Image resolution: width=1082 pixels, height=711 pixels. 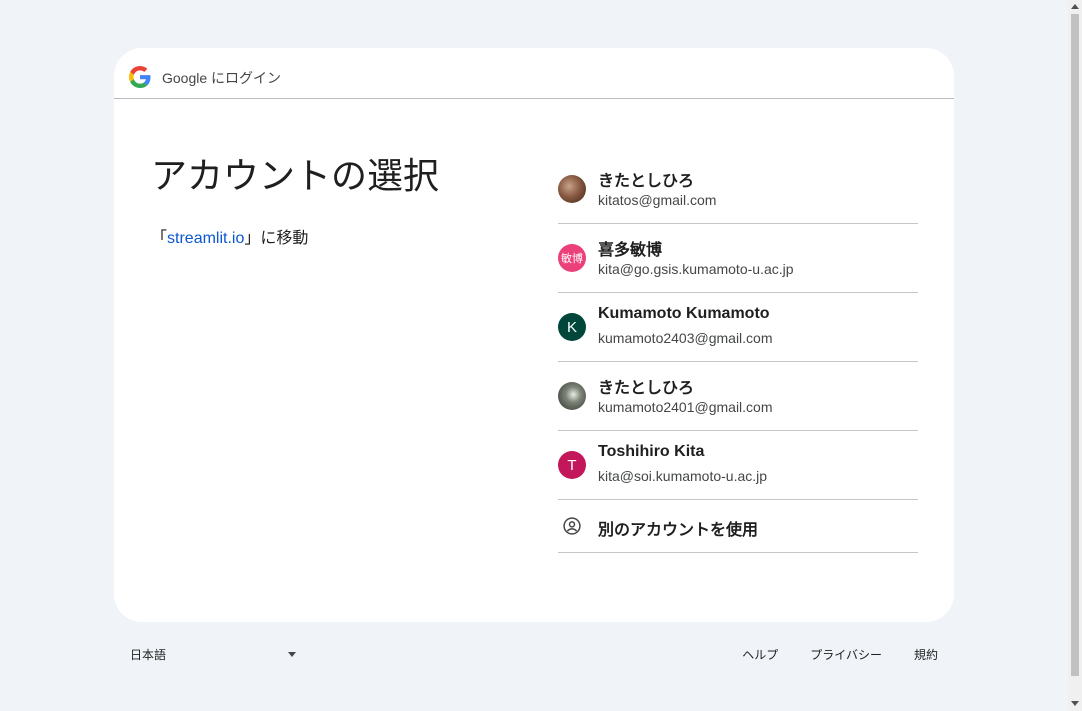 I want to click on use-another-account-button: 別のアカウントを使用, so click(x=738, y=526).